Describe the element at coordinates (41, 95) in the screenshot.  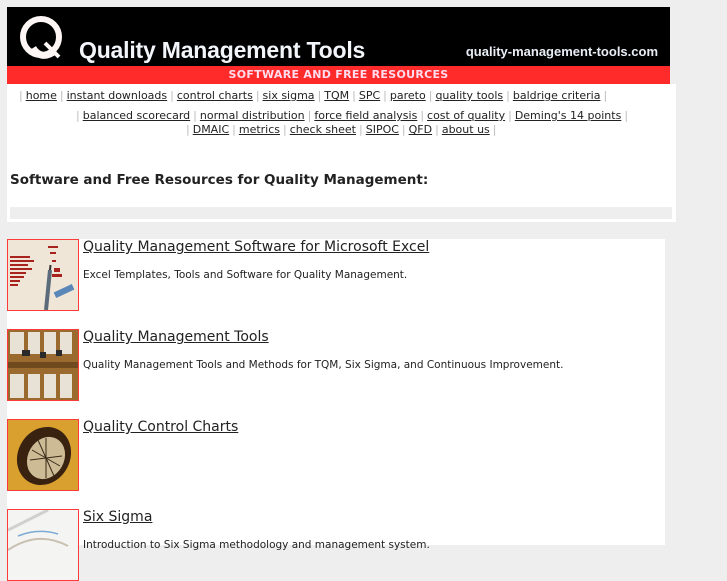
I see `nav-link-home: home` at that location.